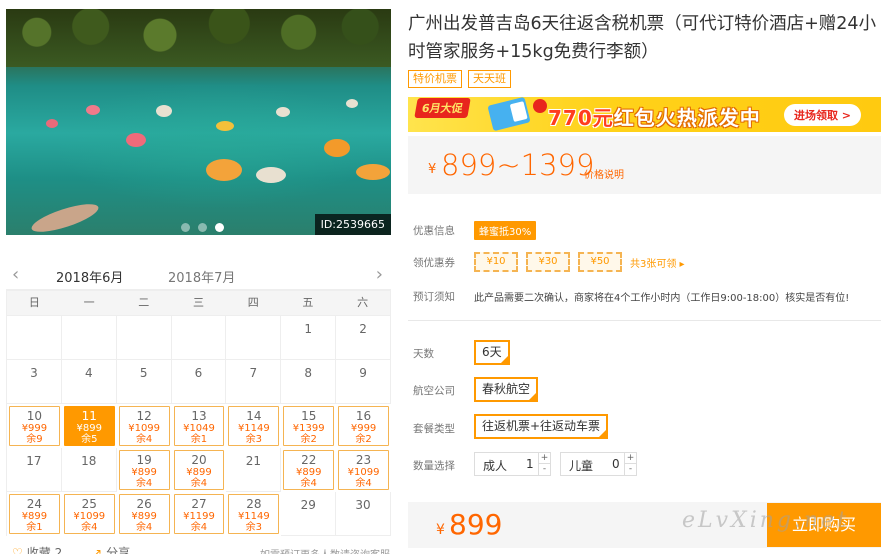 This screenshot has height=554, width=886. I want to click on day-number: 9, so click(363, 373).